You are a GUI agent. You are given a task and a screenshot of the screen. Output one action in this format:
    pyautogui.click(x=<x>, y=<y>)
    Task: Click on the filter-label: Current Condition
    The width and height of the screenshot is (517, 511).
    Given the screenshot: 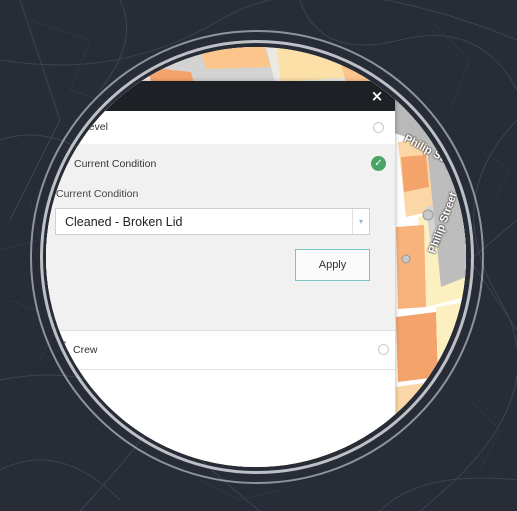 What is the action you would take?
    pyautogui.click(x=115, y=164)
    